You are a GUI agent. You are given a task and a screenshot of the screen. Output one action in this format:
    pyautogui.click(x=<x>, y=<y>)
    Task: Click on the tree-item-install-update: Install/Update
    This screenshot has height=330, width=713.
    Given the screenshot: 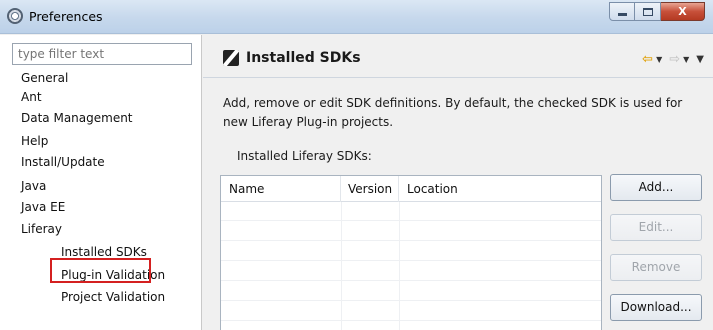 What is the action you would take?
    pyautogui.click(x=63, y=162)
    